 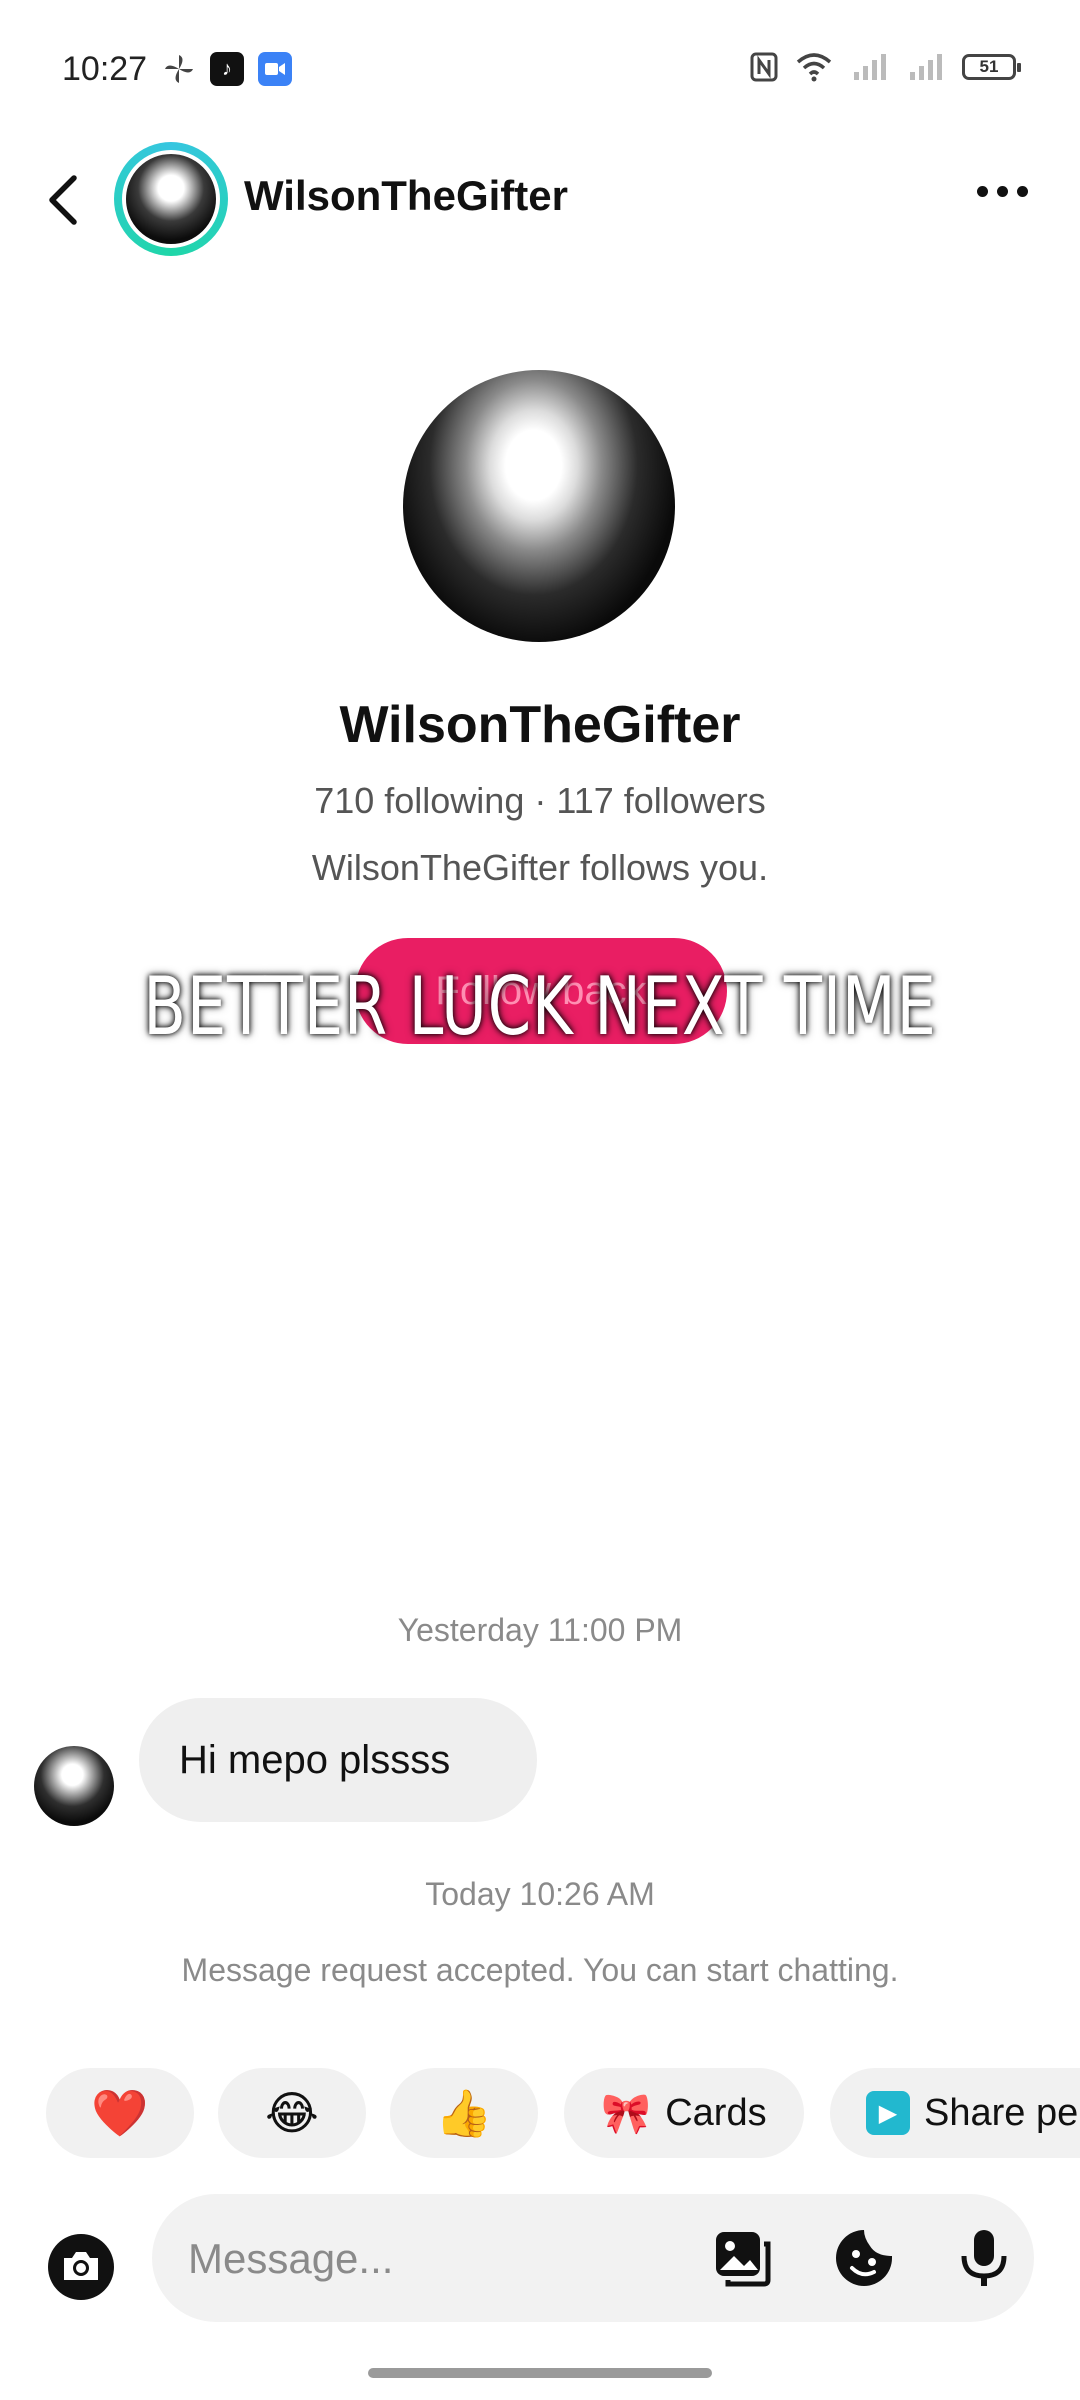 I want to click on status-app-icons: ♪, so click(x=227, y=69).